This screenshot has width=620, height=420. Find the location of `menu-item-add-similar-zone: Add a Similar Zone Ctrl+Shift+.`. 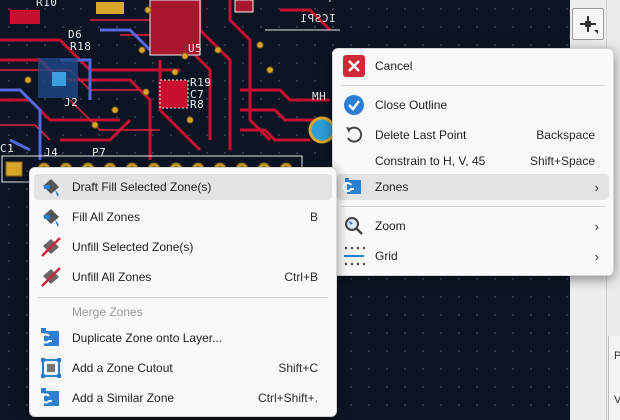

menu-item-add-similar-zone: Add a Similar Zone Ctrl+Shift+. is located at coordinates (183, 398).